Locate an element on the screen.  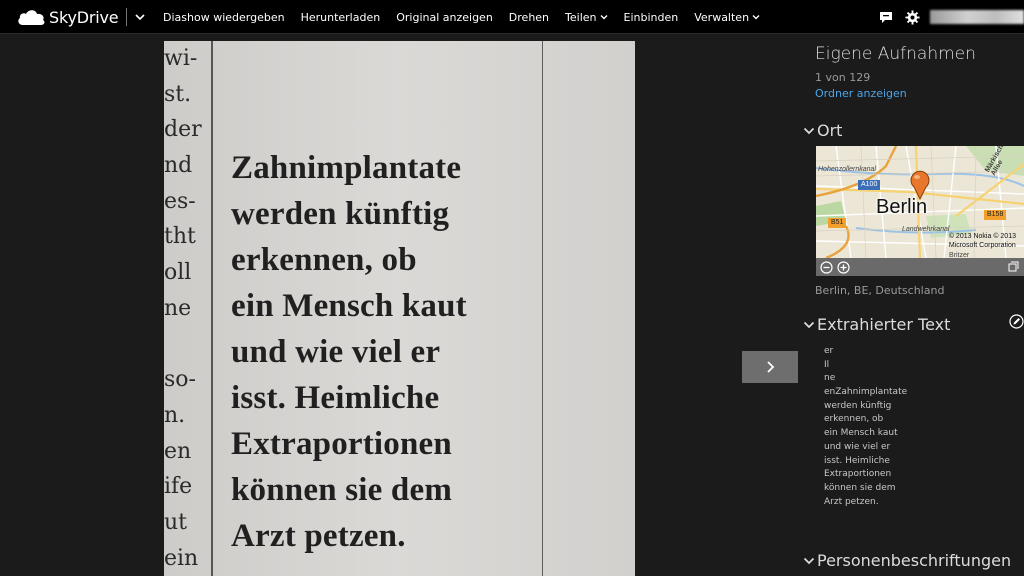
quote-line: können sie dem is located at coordinates (342, 490).